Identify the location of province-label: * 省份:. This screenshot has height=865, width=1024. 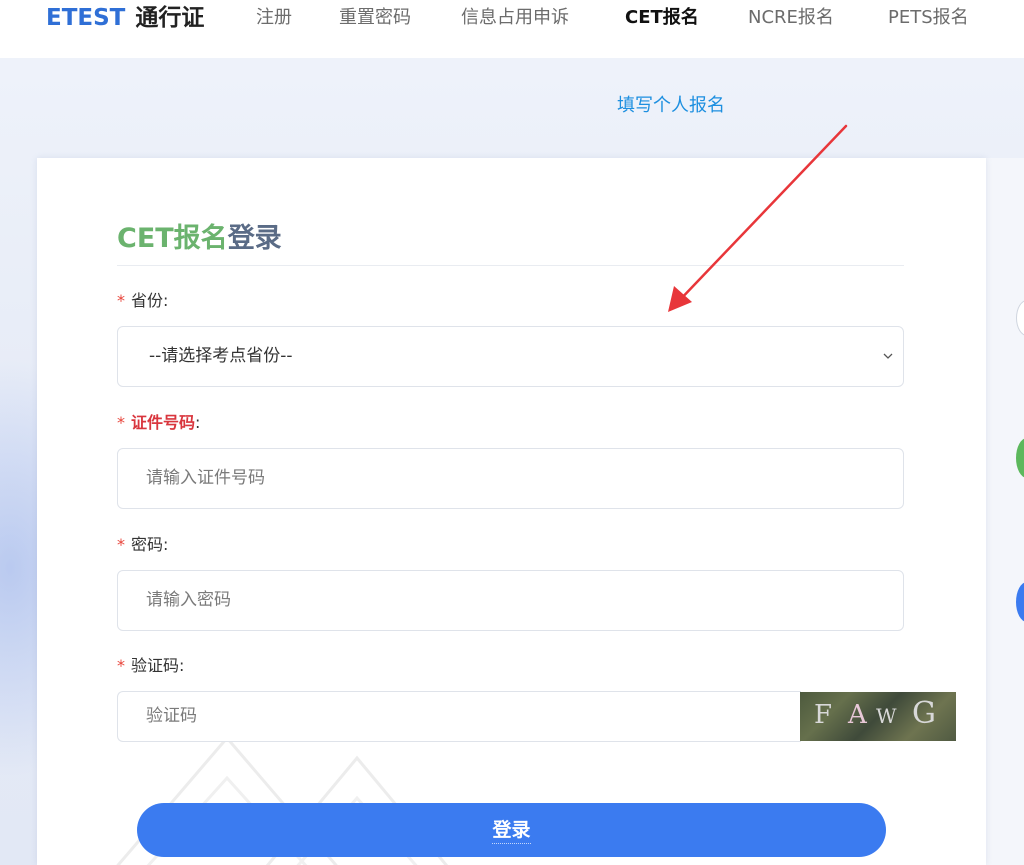
(143, 300).